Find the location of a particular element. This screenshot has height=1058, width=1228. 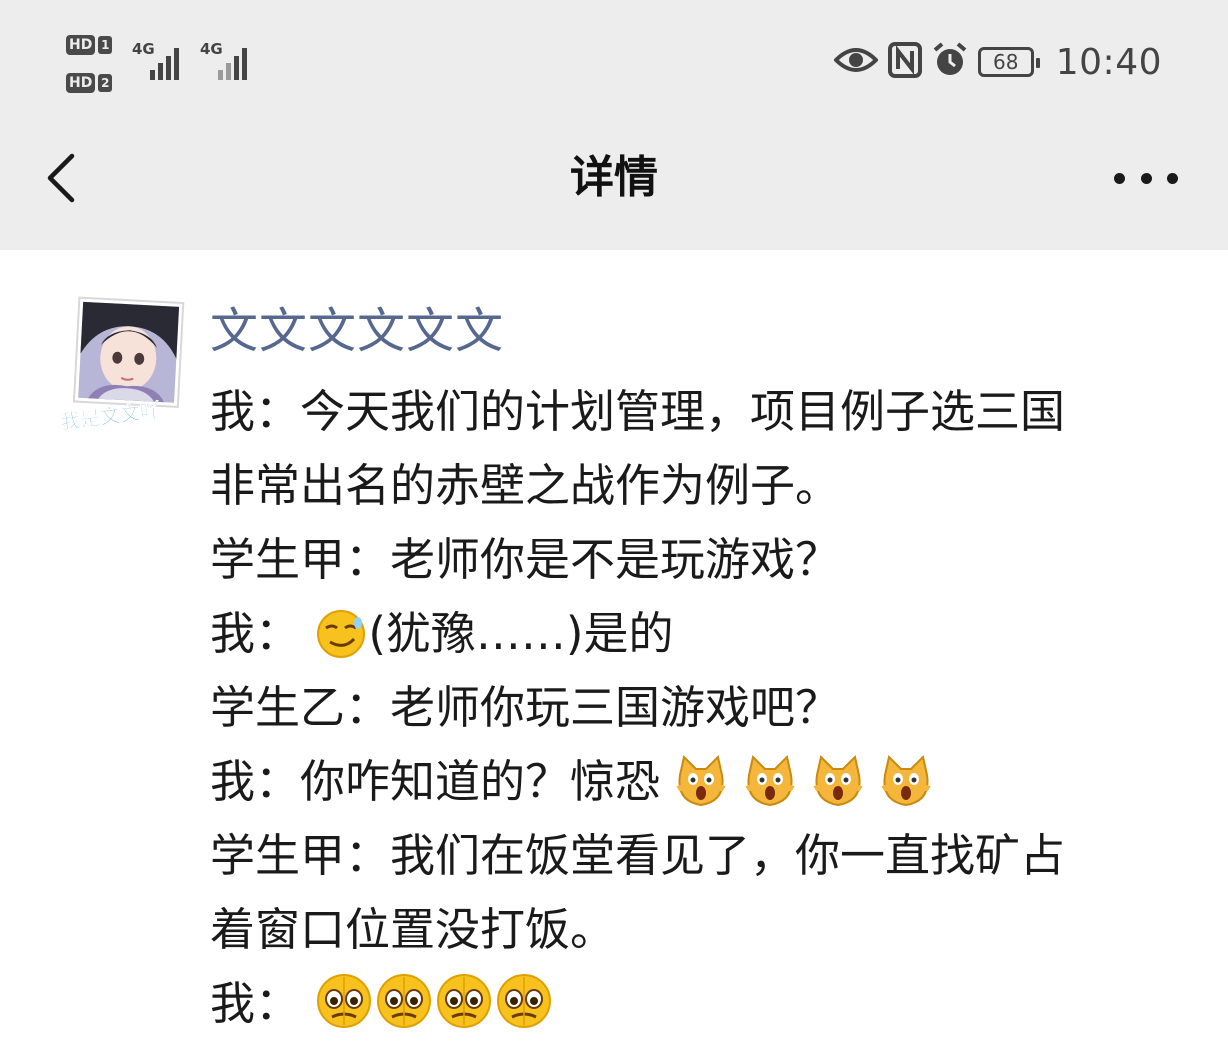

clock: 10:40 is located at coordinates (1108, 62).